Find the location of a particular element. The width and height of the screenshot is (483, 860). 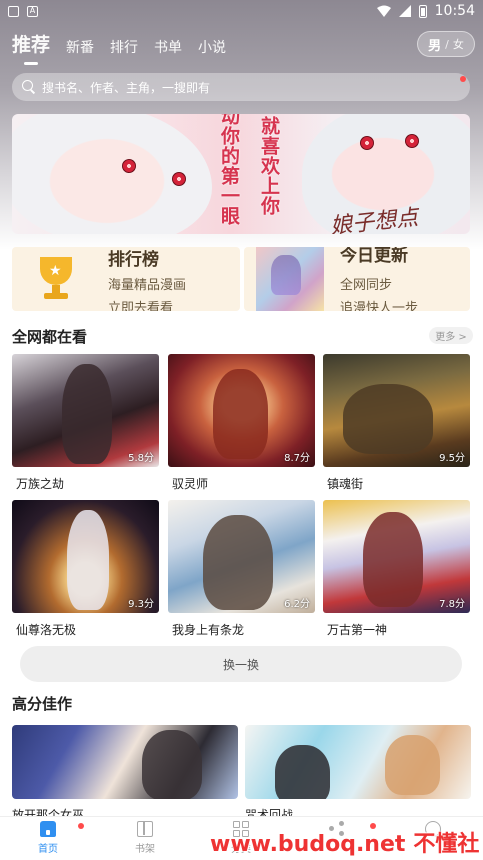

comic-title: 镇魂街 is located at coordinates (345, 484).